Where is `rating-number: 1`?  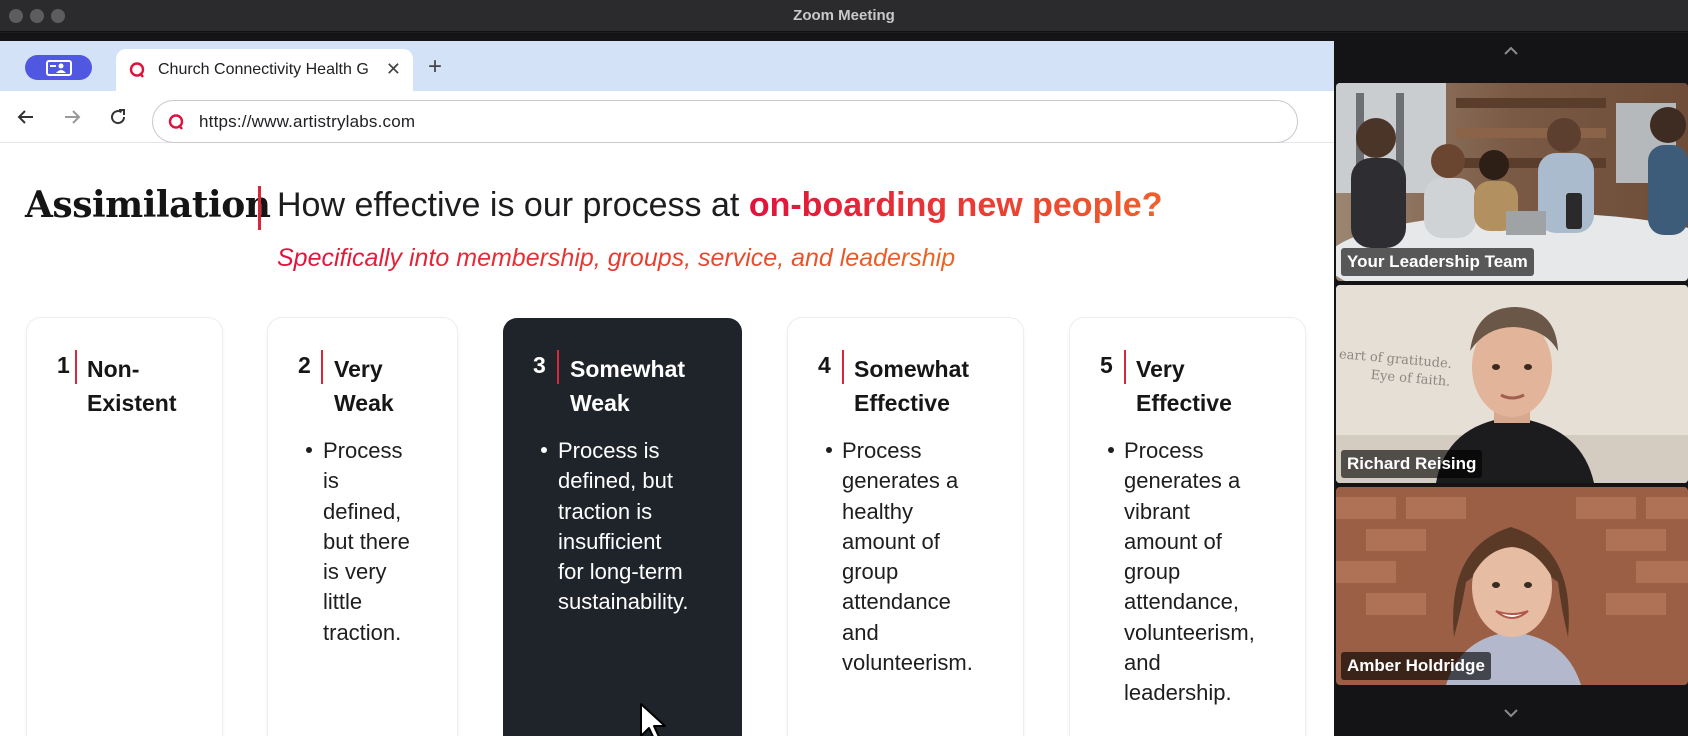
rating-number: 1 is located at coordinates (63, 365).